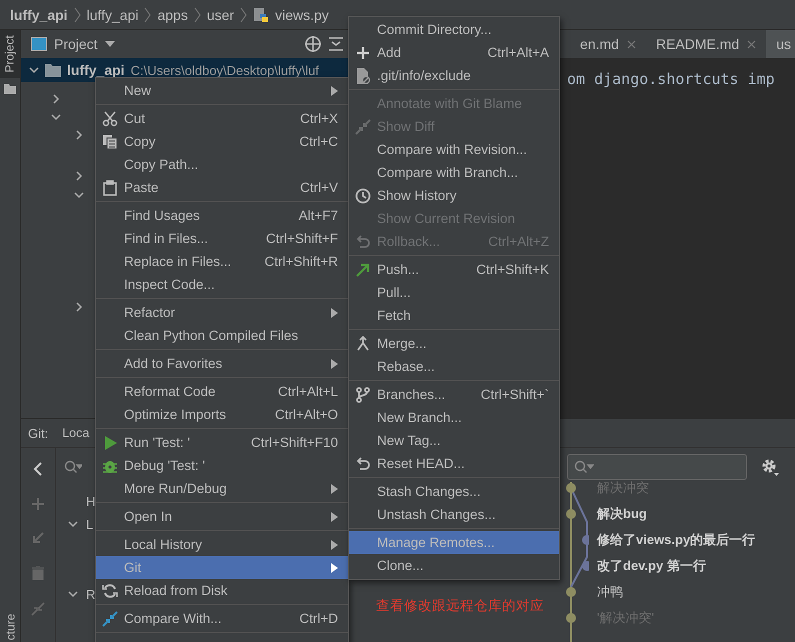 Image resolution: width=795 pixels, height=642 pixels. I want to click on structure-tab: cture, so click(10, 627).